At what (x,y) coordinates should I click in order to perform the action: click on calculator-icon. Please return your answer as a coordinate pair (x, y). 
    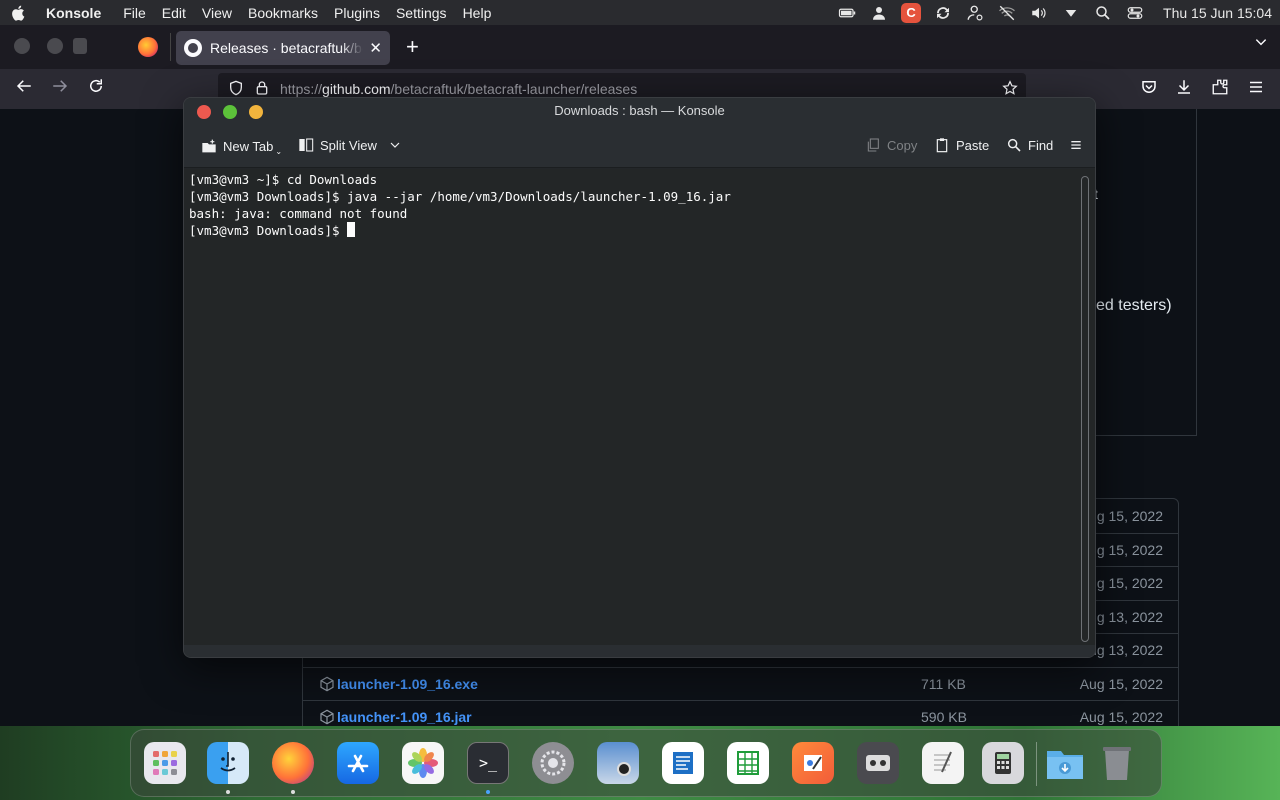
    Looking at the image, I should click on (1003, 763).